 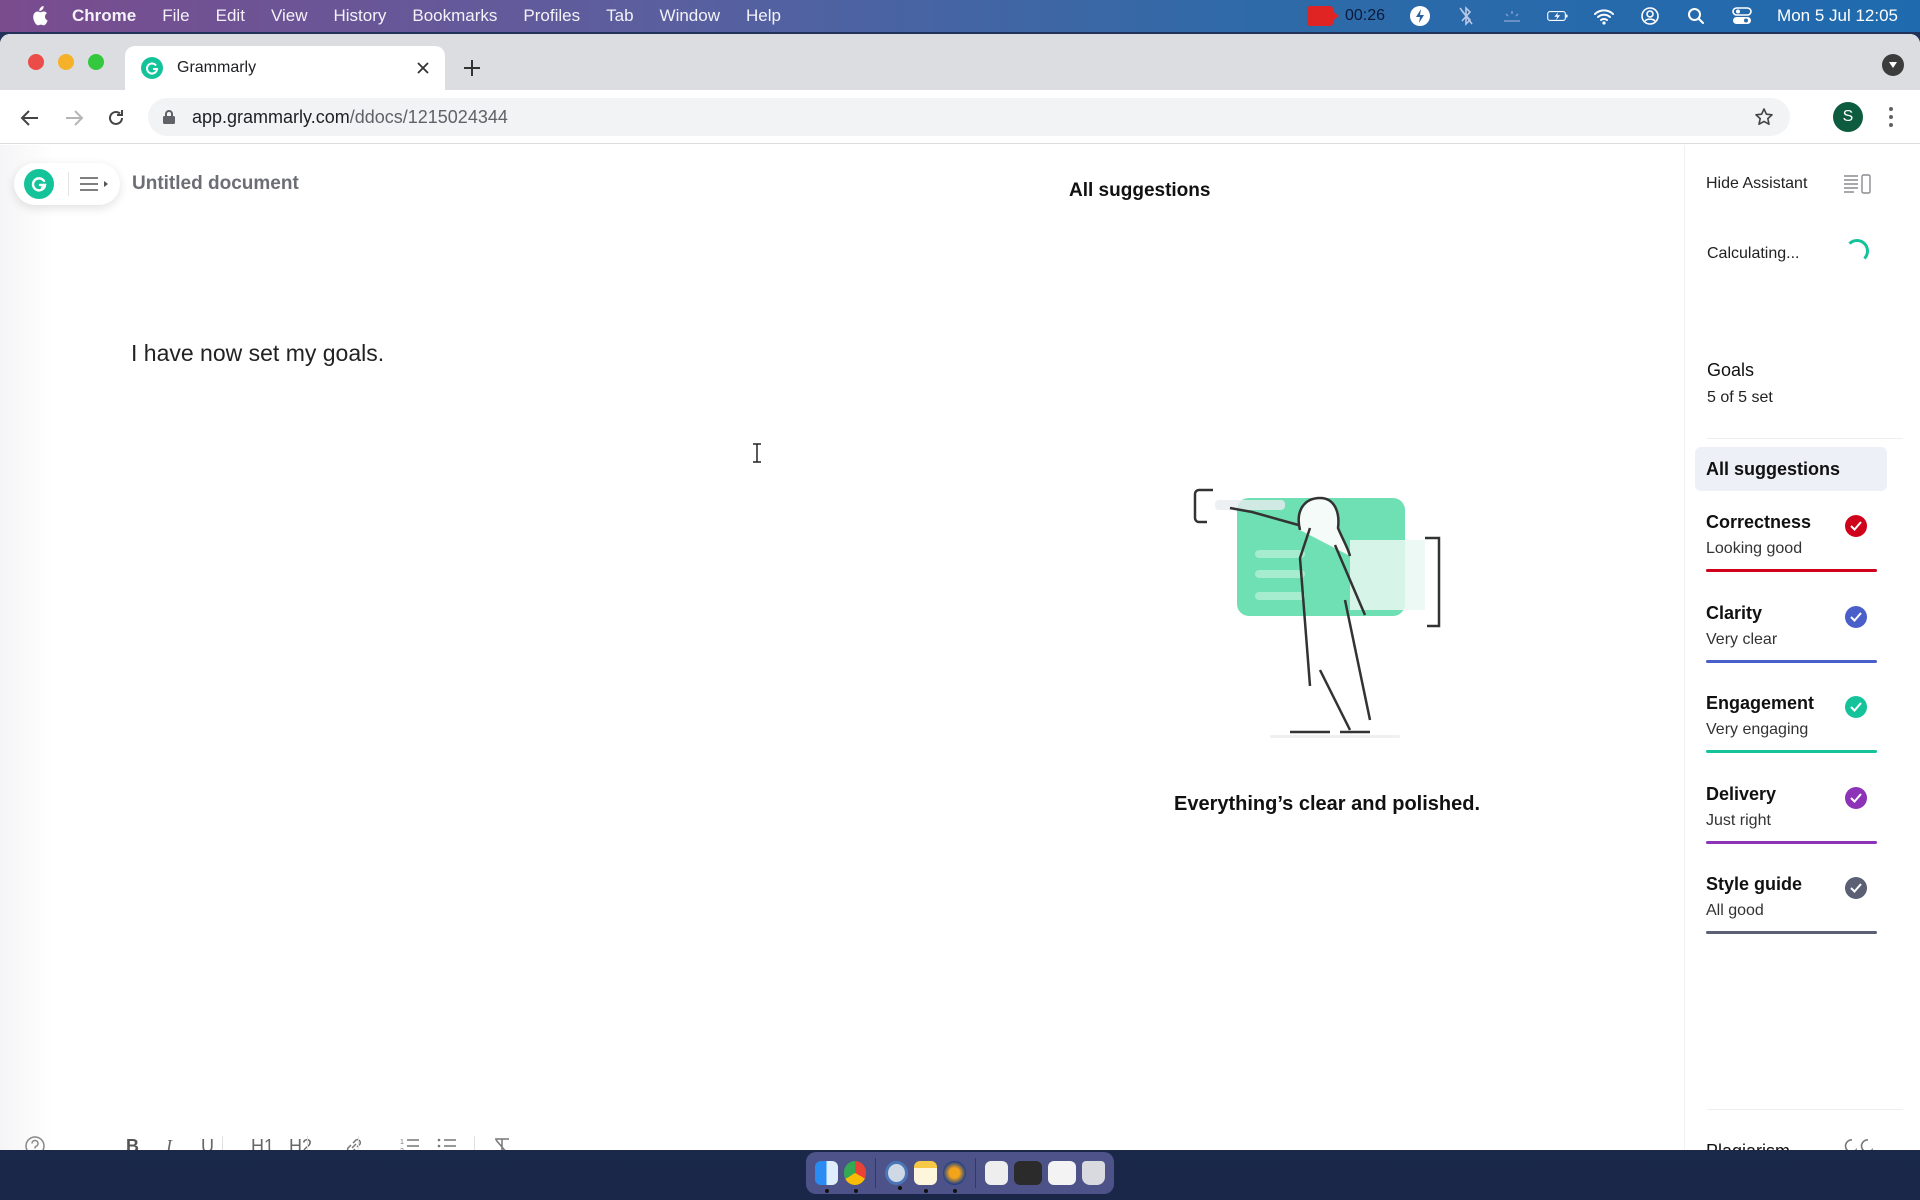 I want to click on menu-tab: Tab, so click(x=619, y=16).